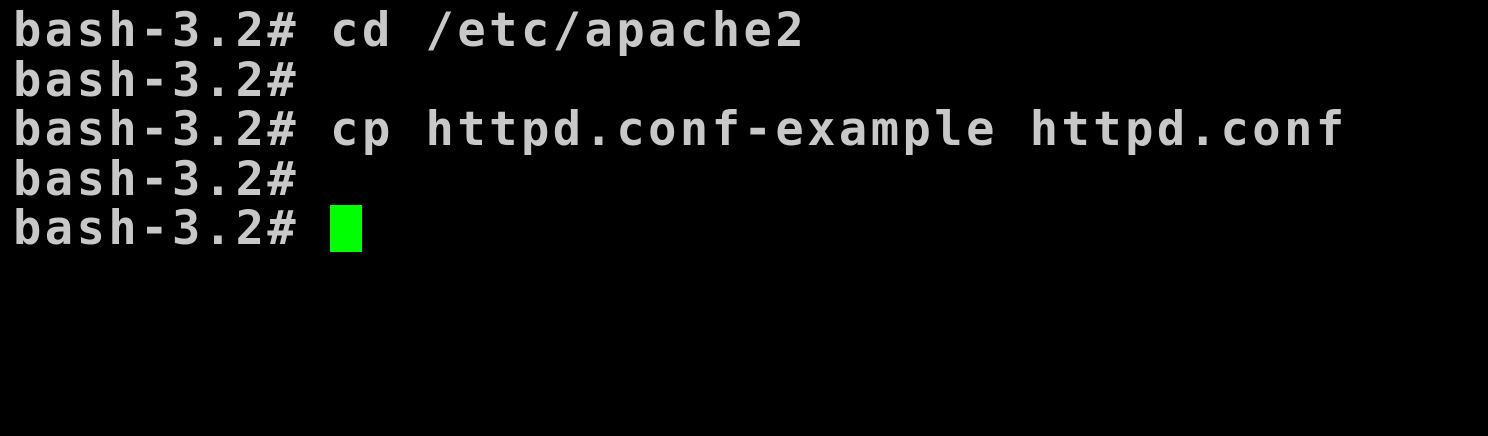 The width and height of the screenshot is (1488, 436). What do you see at coordinates (569, 30) in the screenshot?
I see `command-text: cd /etc/apache2` at bounding box center [569, 30].